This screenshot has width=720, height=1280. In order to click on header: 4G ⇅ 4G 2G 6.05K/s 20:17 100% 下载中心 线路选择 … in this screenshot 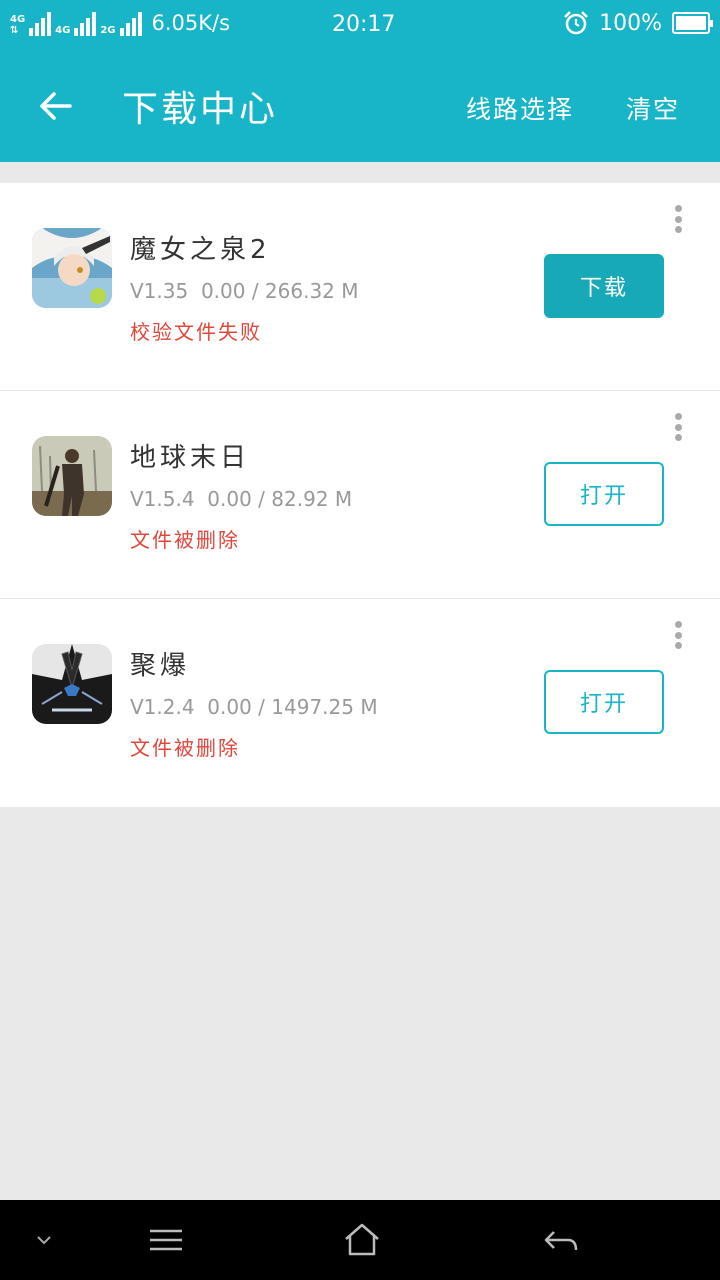, I will do `click(360, 81)`.